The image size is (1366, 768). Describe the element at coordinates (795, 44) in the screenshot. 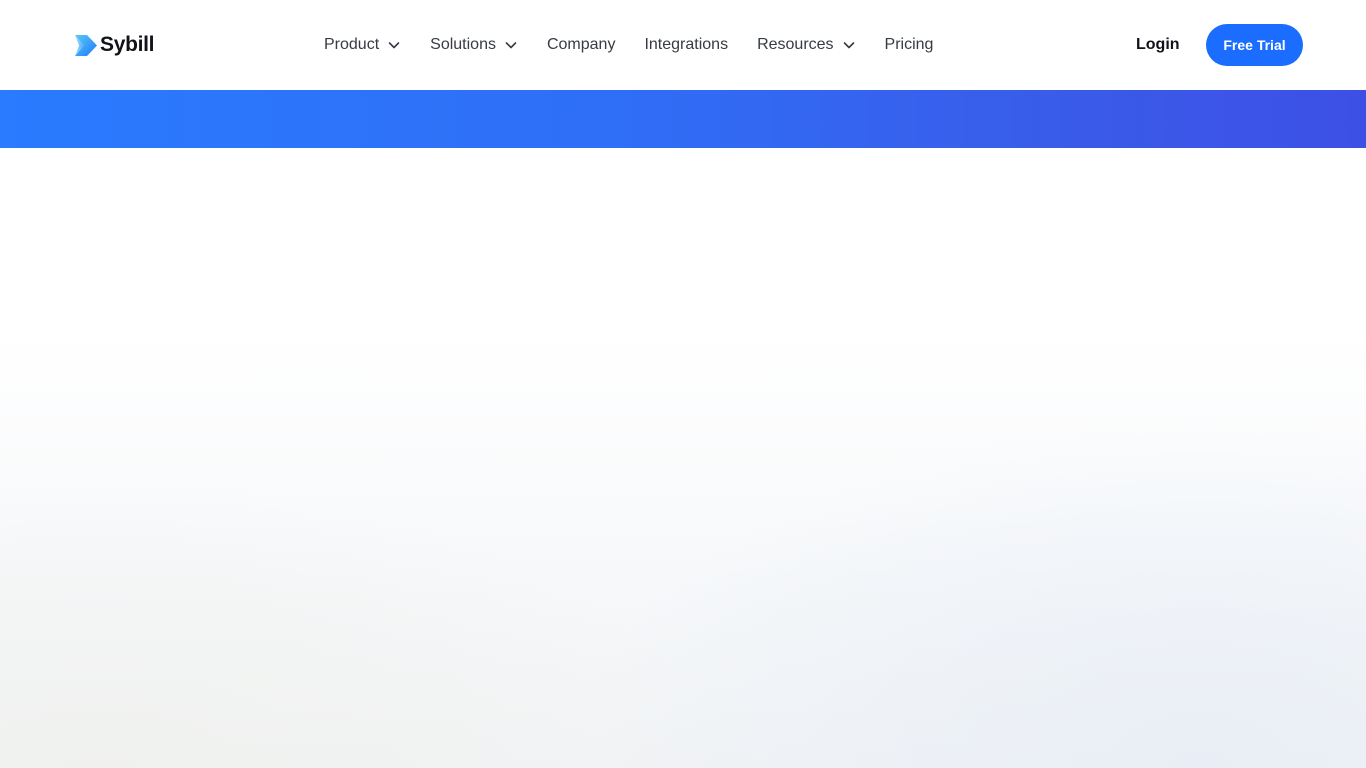

I see `nav-item-label: Resources` at that location.